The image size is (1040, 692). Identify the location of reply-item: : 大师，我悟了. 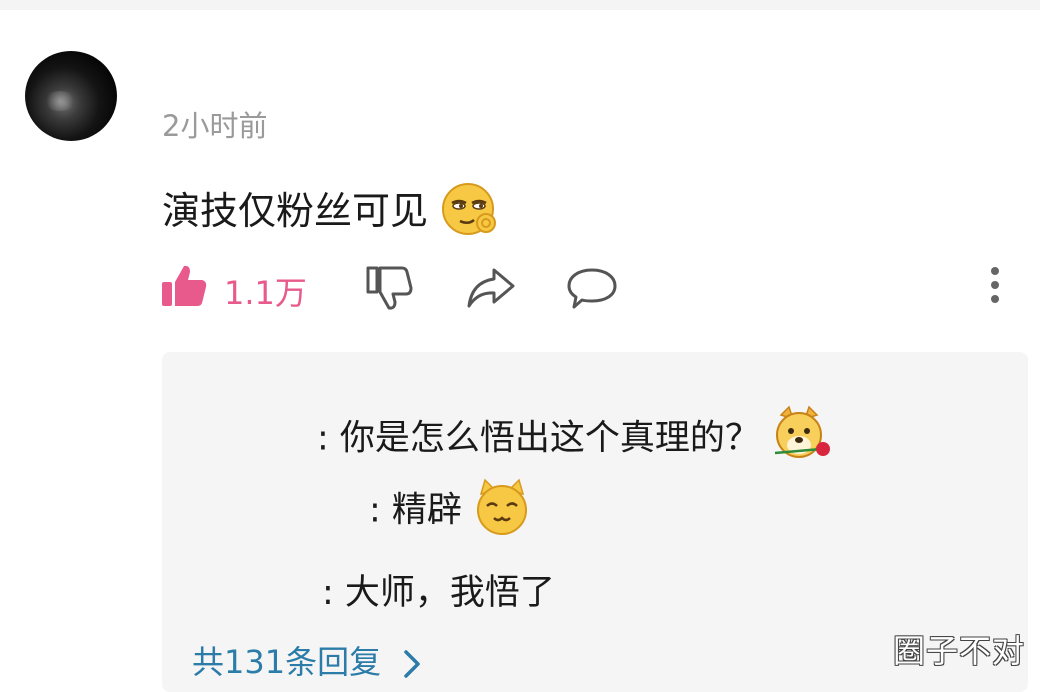
(438, 589).